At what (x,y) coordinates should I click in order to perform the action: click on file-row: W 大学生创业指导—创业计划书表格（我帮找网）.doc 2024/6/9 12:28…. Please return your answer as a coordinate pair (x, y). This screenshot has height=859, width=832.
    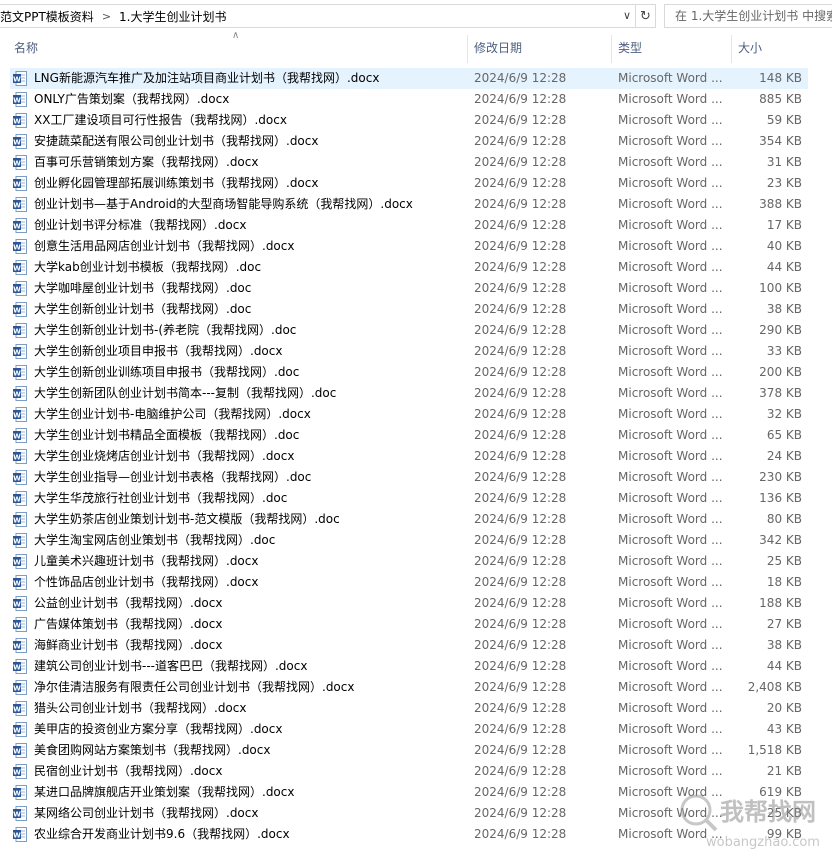
    Looking at the image, I should click on (416, 477).